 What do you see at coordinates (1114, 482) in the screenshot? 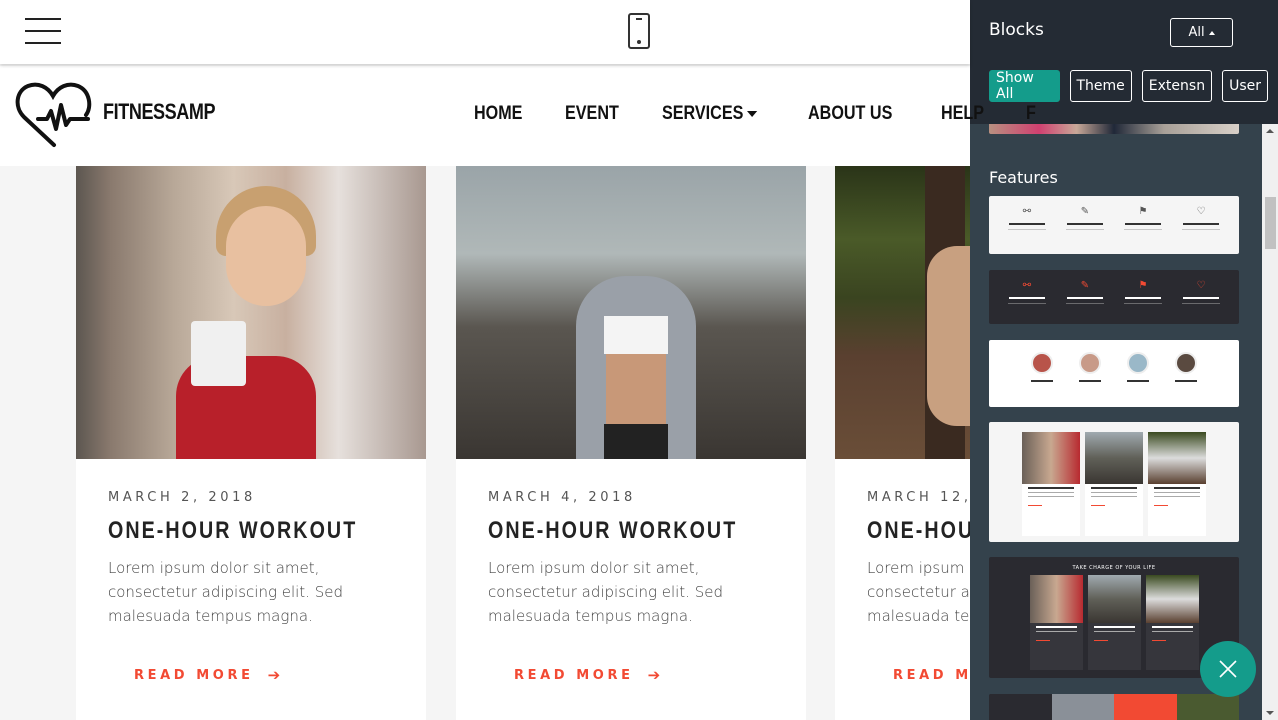
I see `block-thumbnail-cards-light` at bounding box center [1114, 482].